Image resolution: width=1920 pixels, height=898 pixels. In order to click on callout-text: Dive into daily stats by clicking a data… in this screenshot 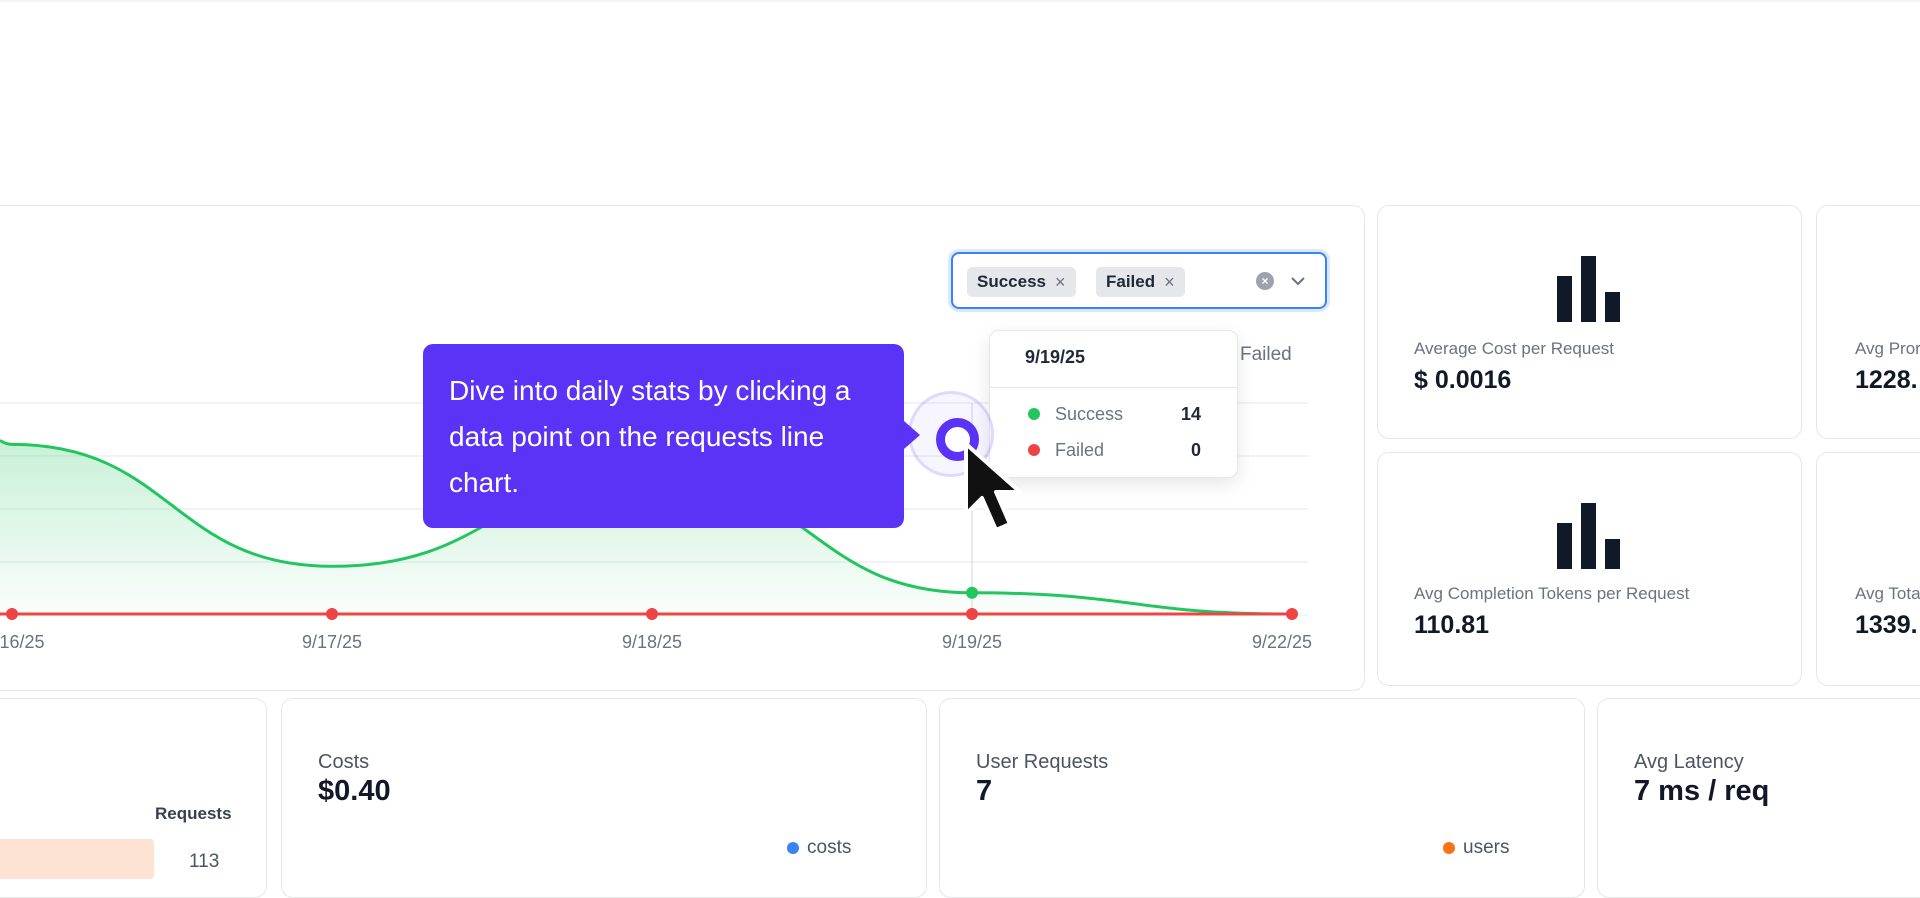, I will do `click(650, 436)`.